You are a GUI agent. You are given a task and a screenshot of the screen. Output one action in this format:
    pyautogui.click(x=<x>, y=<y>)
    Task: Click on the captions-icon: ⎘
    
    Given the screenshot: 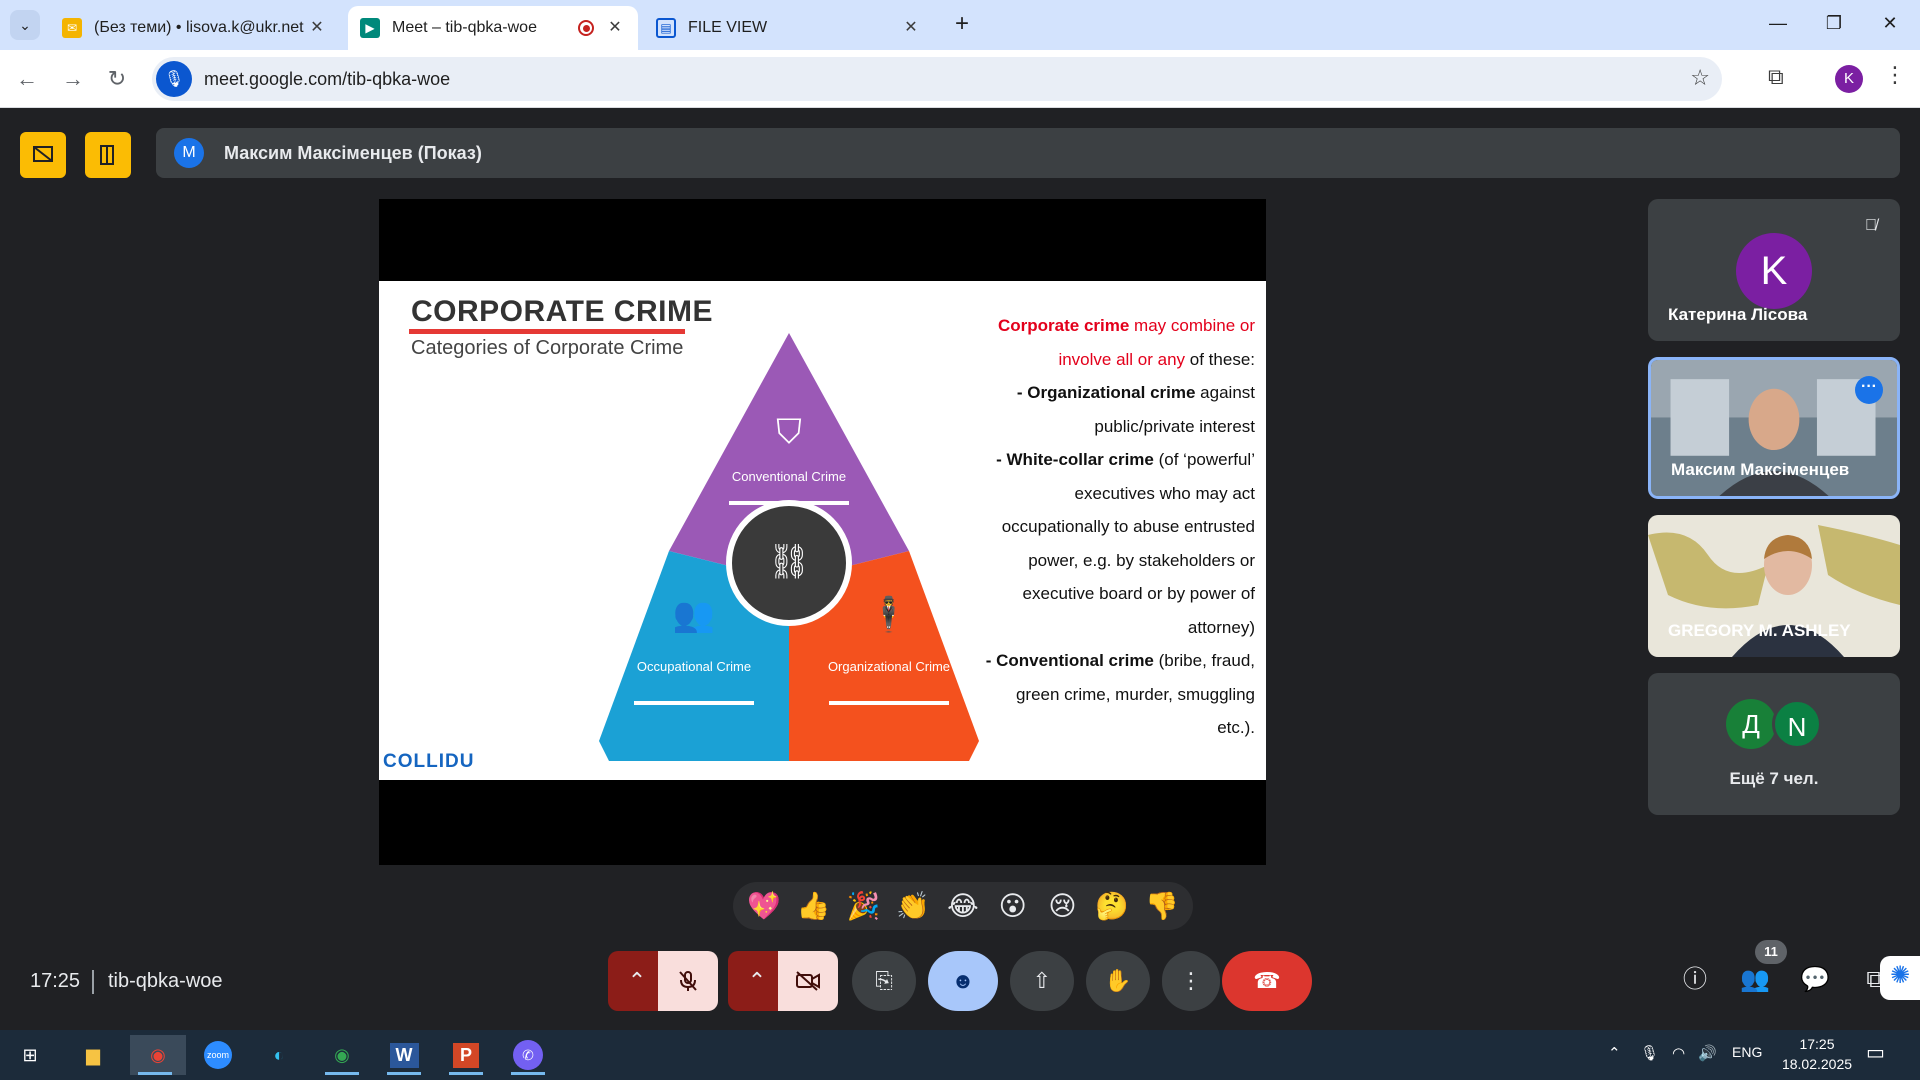 What is the action you would take?
    pyautogui.click(x=884, y=980)
    